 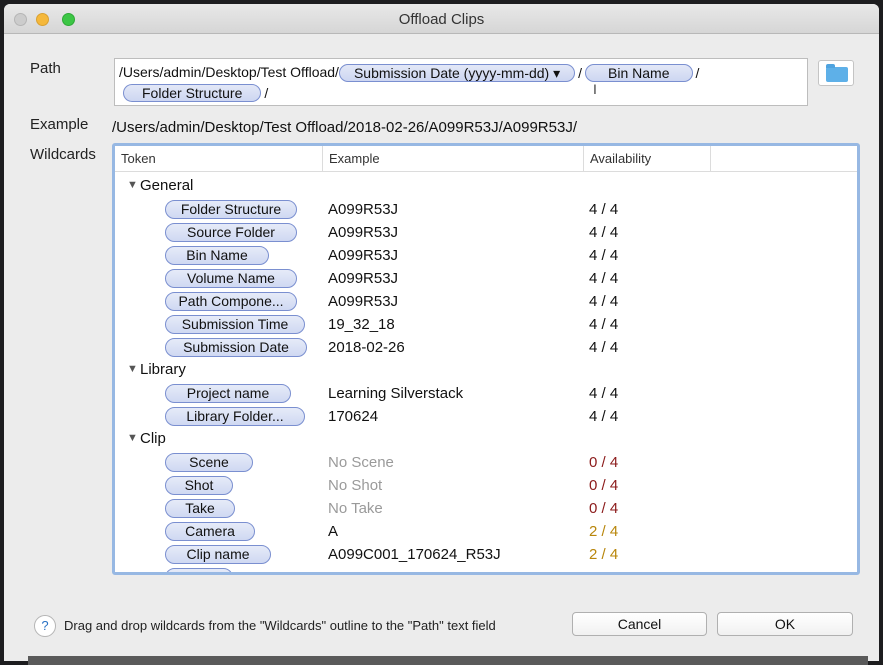 I want to click on group-row-clip: ▼ Clip, so click(x=486, y=439).